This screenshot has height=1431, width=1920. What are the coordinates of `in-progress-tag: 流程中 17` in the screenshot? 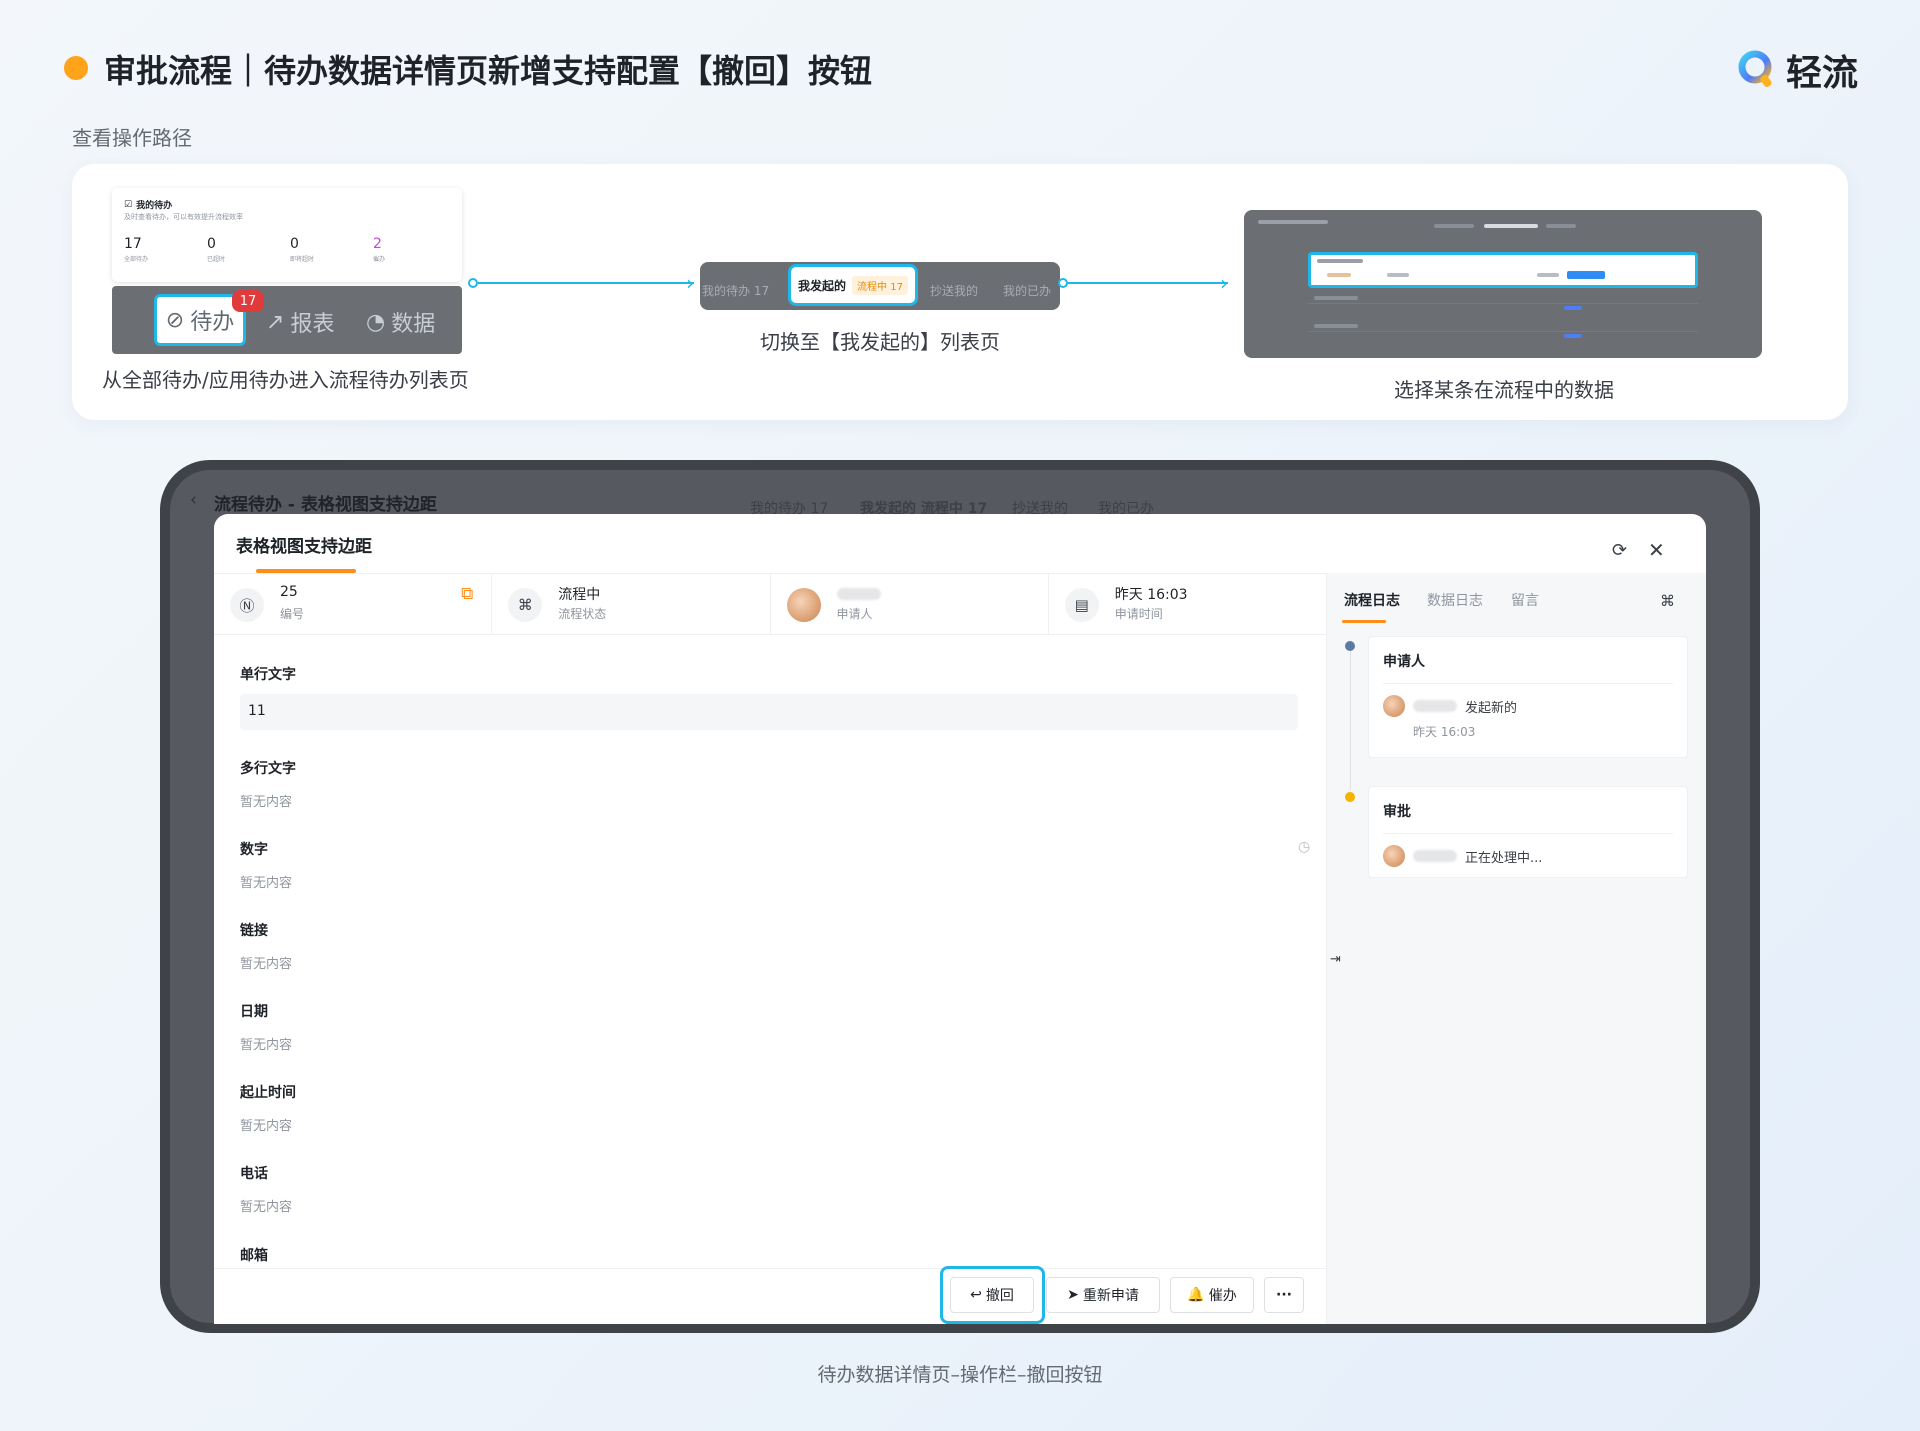 It's located at (880, 285).